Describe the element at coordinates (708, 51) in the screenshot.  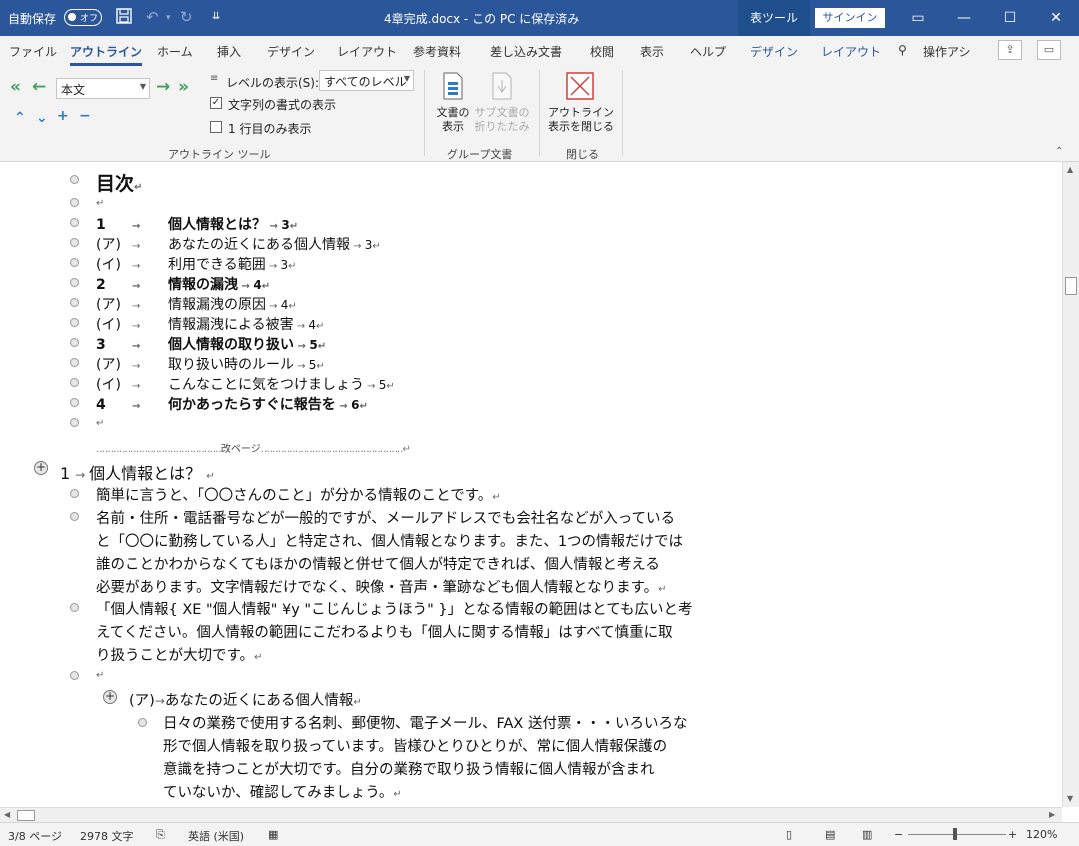
I see `tab-help: ヘルプ` at that location.